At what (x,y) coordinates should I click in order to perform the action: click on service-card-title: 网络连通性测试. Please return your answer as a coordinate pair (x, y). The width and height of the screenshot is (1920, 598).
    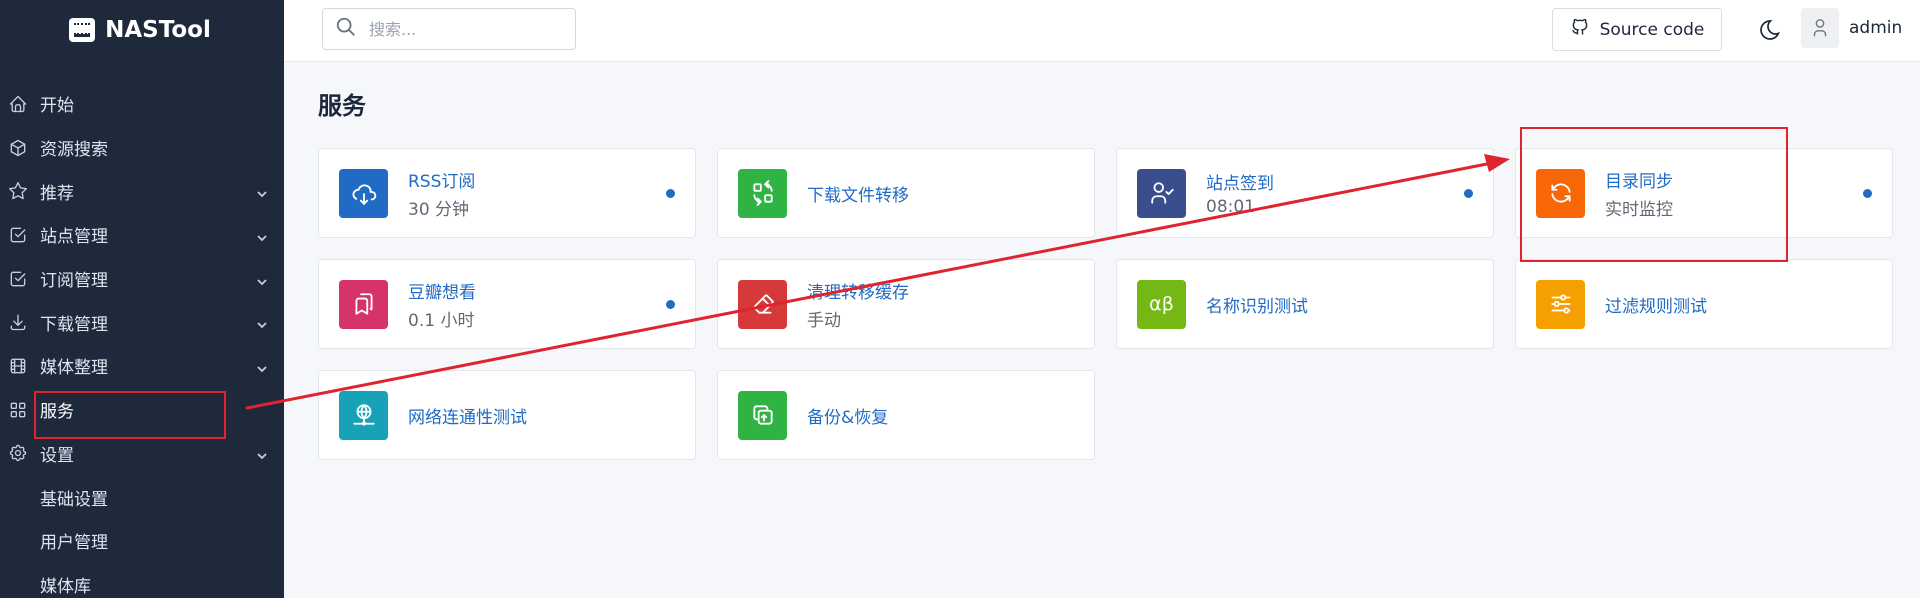
    Looking at the image, I should click on (467, 417).